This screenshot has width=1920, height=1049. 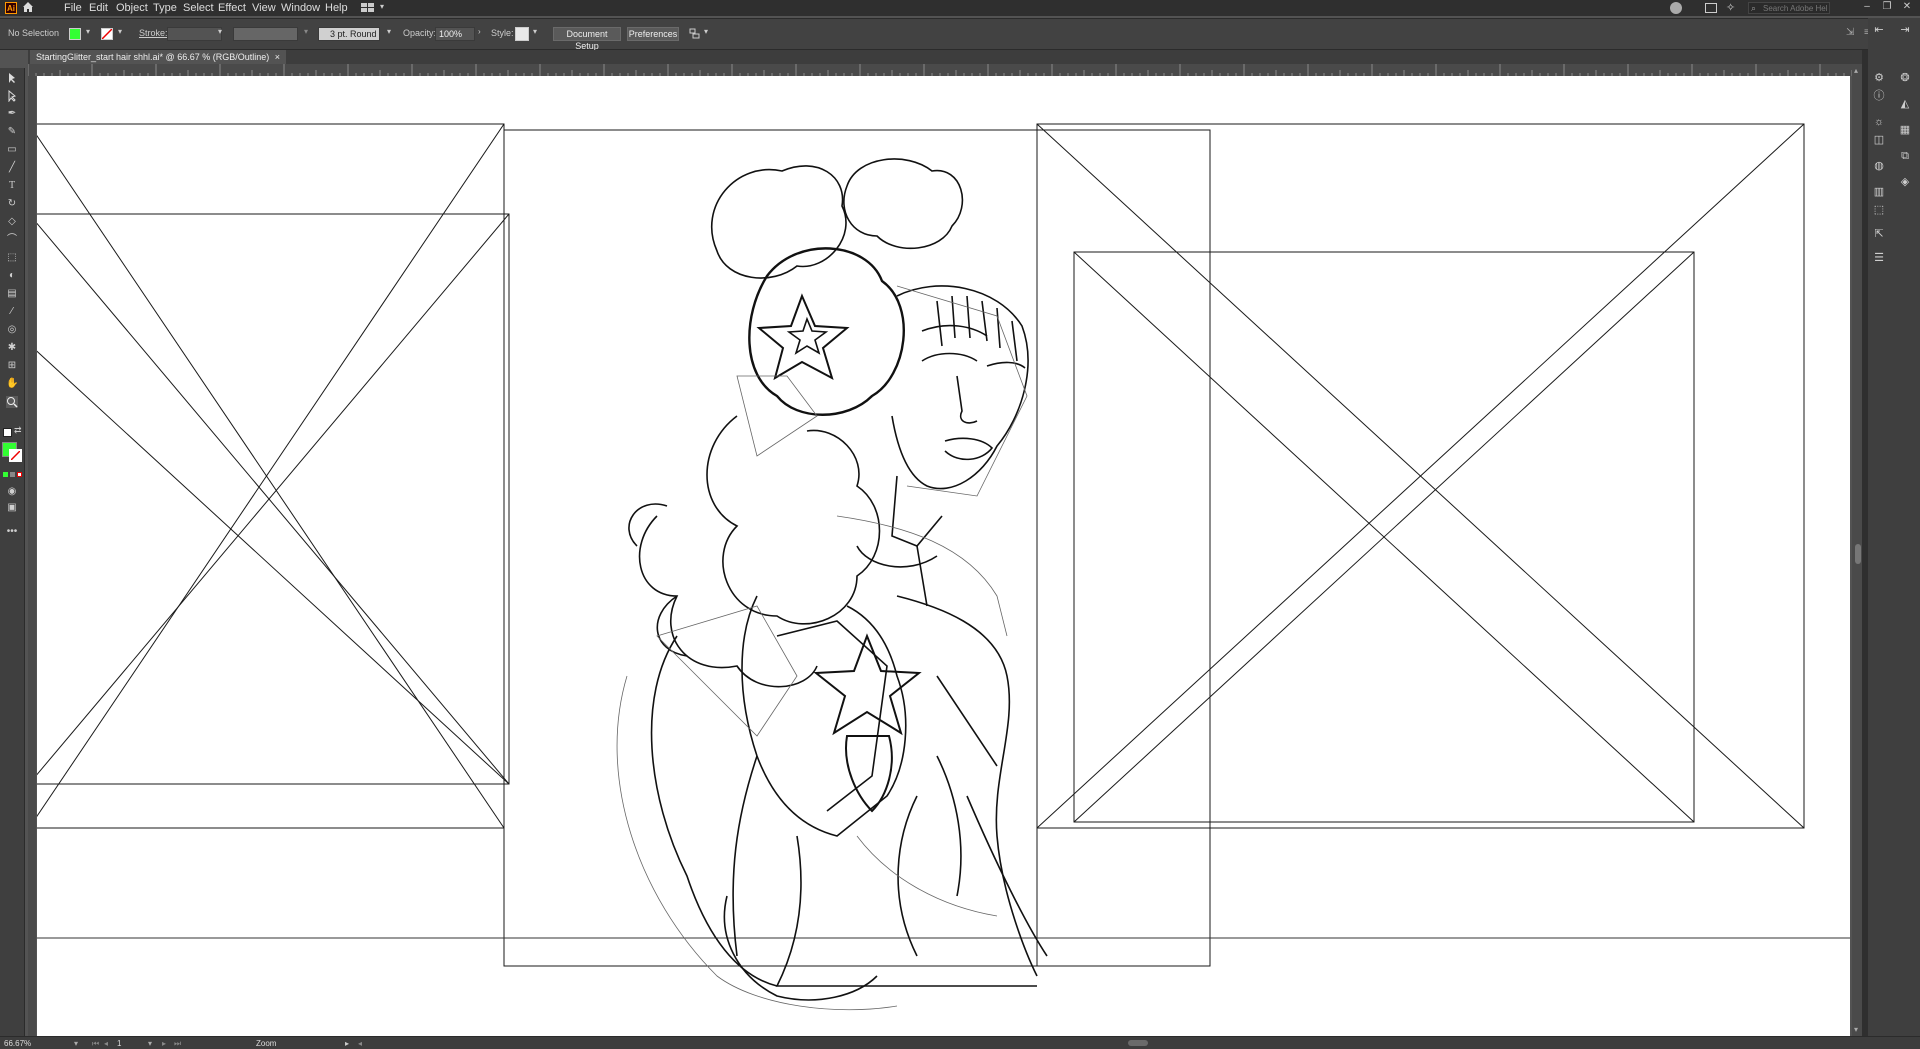 What do you see at coordinates (1879, 192) in the screenshot?
I see `align-panel-icon: ▥` at bounding box center [1879, 192].